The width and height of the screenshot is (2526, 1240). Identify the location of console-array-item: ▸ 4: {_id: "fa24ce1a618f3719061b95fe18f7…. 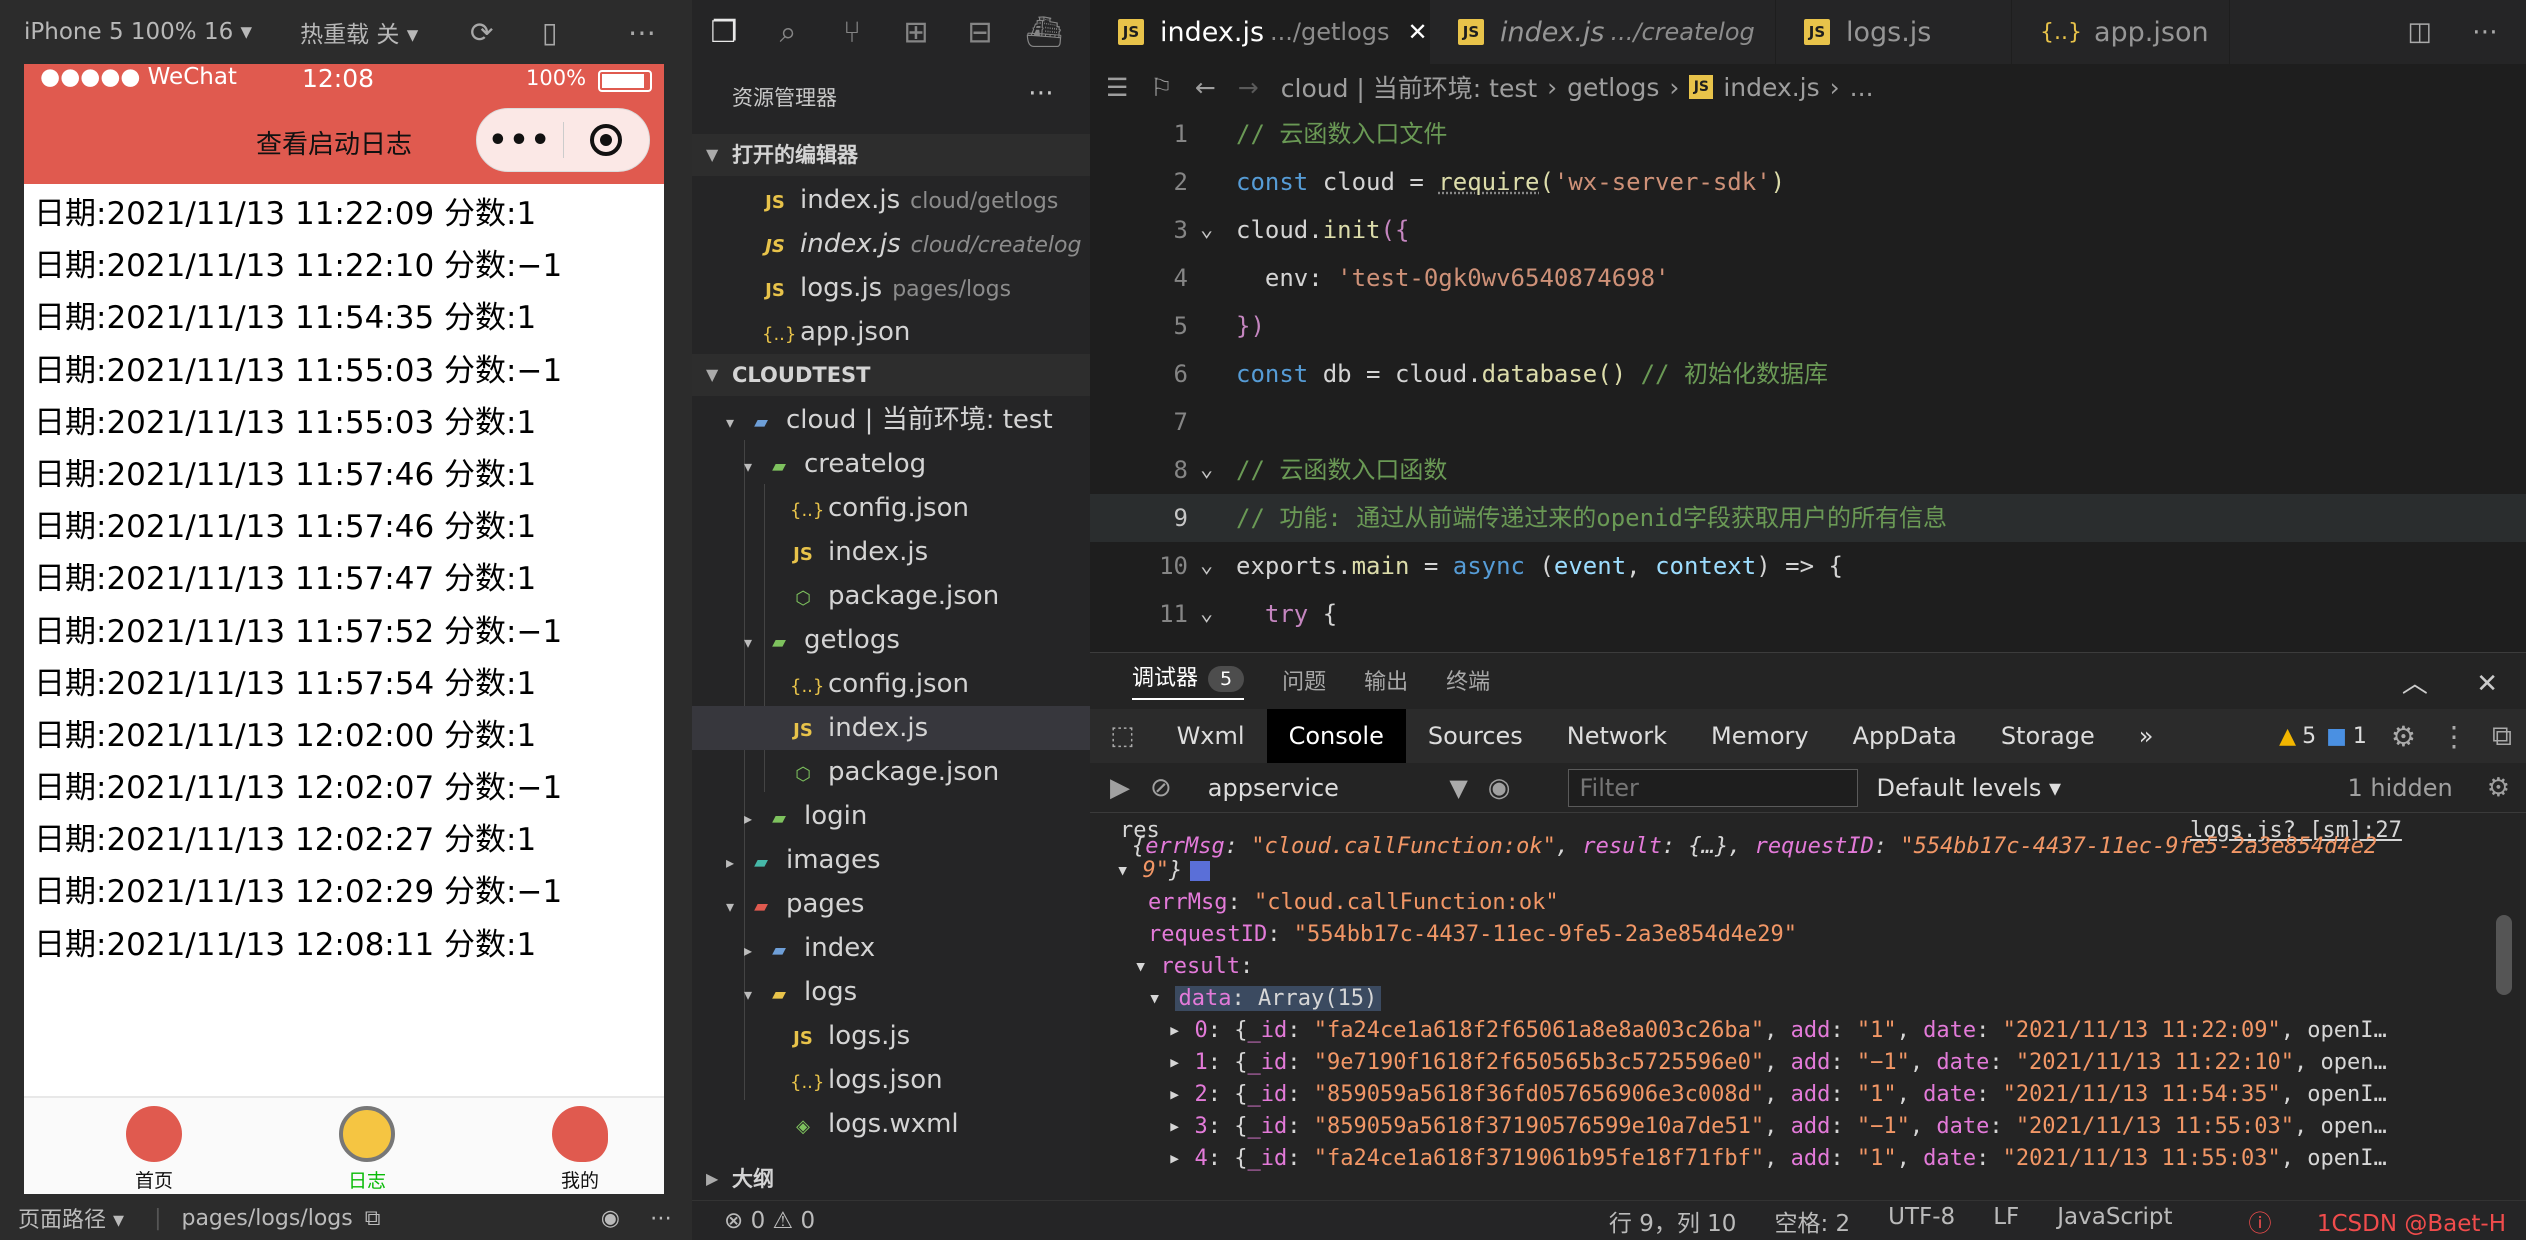
(1847, 1159).